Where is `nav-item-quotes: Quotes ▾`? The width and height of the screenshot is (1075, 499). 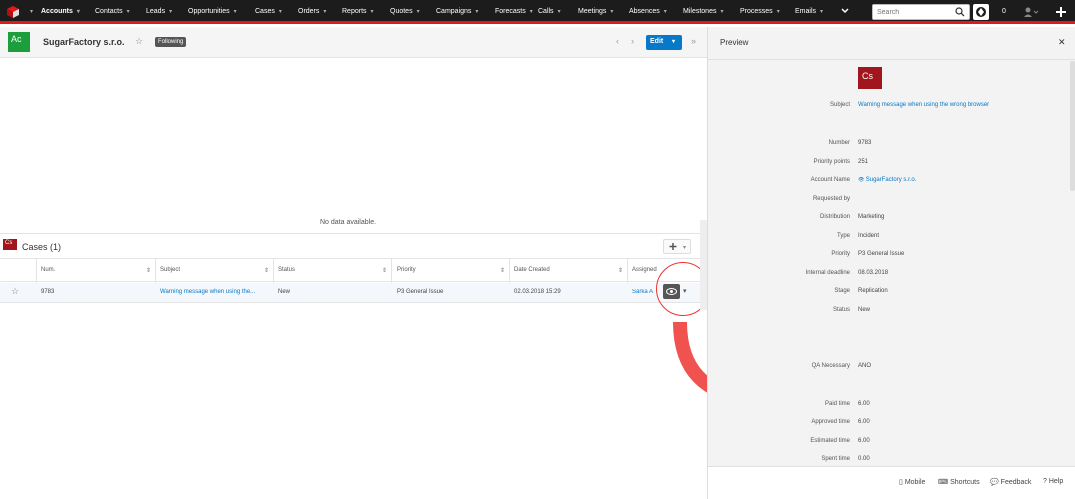
nav-item-quotes: Quotes ▾ is located at coordinates (405, 12).